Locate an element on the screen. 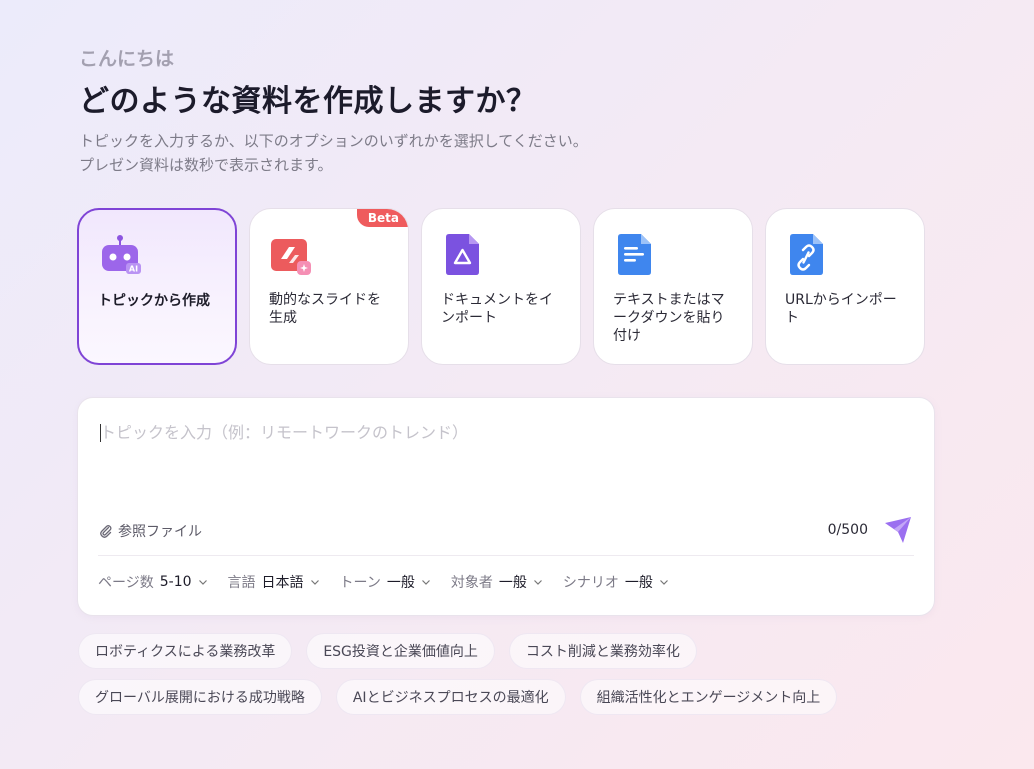 This screenshot has height=769, width=1034. suggestion-row: ロボティクスによる業務改革 ESG投資と企業価値向上 コスト削減と業務効率化 is located at coordinates (508, 651).